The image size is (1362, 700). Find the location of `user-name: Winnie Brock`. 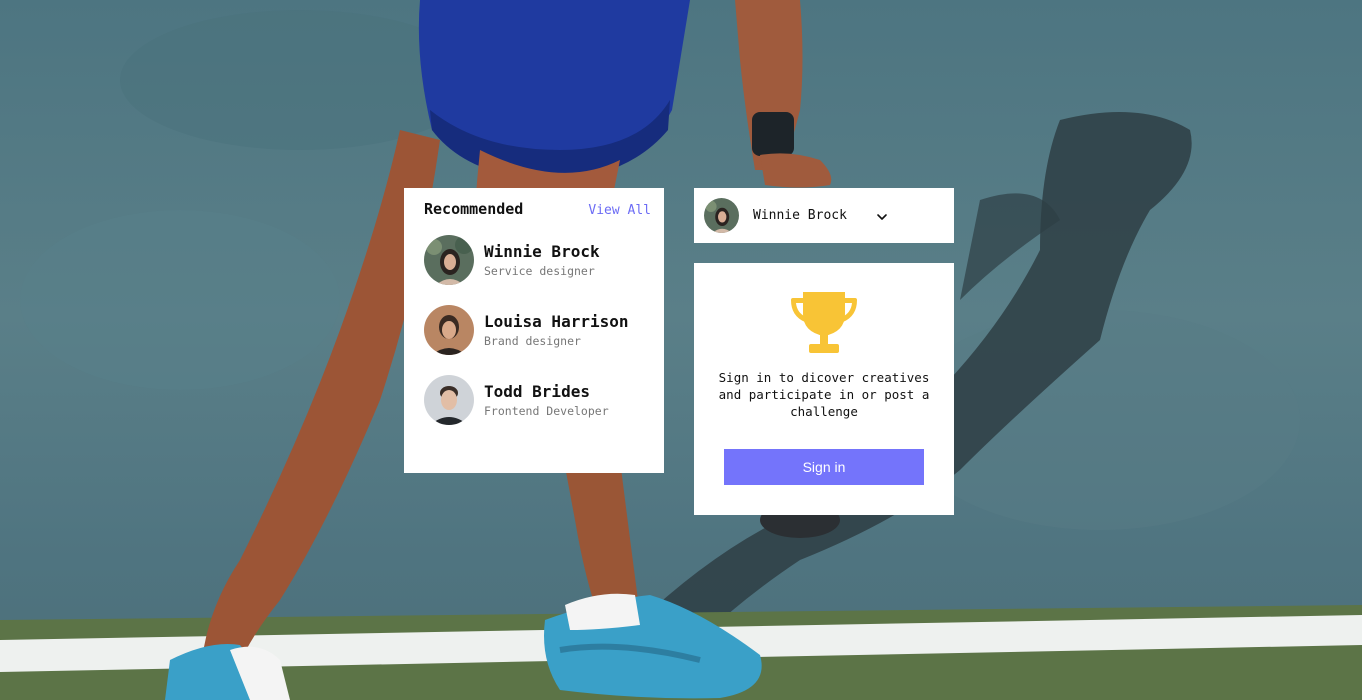

user-name: Winnie Brock is located at coordinates (800, 215).